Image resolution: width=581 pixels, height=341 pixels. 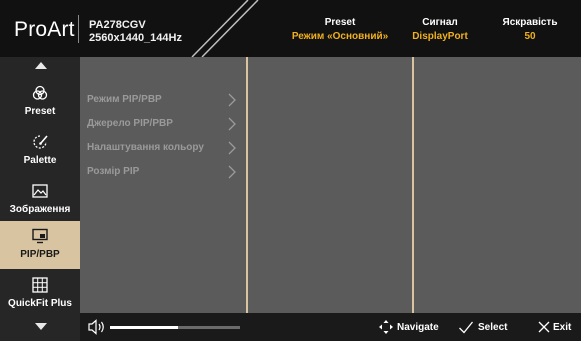 What do you see at coordinates (144, 327) in the screenshot?
I see `volume-slider-fill` at bounding box center [144, 327].